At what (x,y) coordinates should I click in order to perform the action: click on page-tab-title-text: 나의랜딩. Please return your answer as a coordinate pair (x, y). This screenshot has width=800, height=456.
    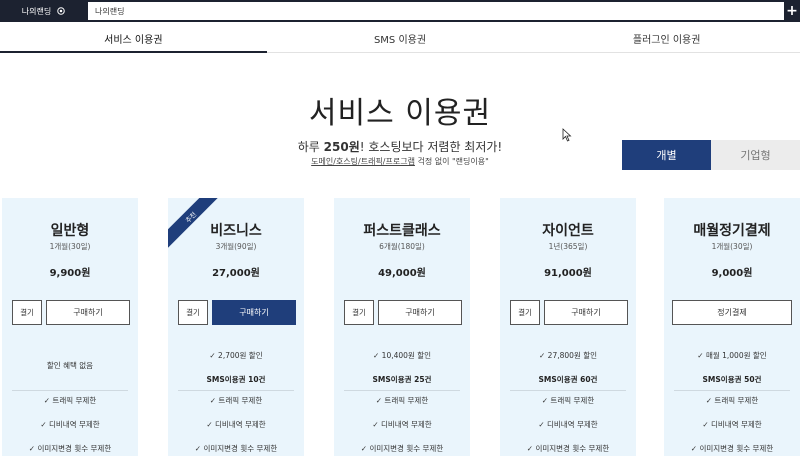
    Looking at the image, I should click on (110, 11).